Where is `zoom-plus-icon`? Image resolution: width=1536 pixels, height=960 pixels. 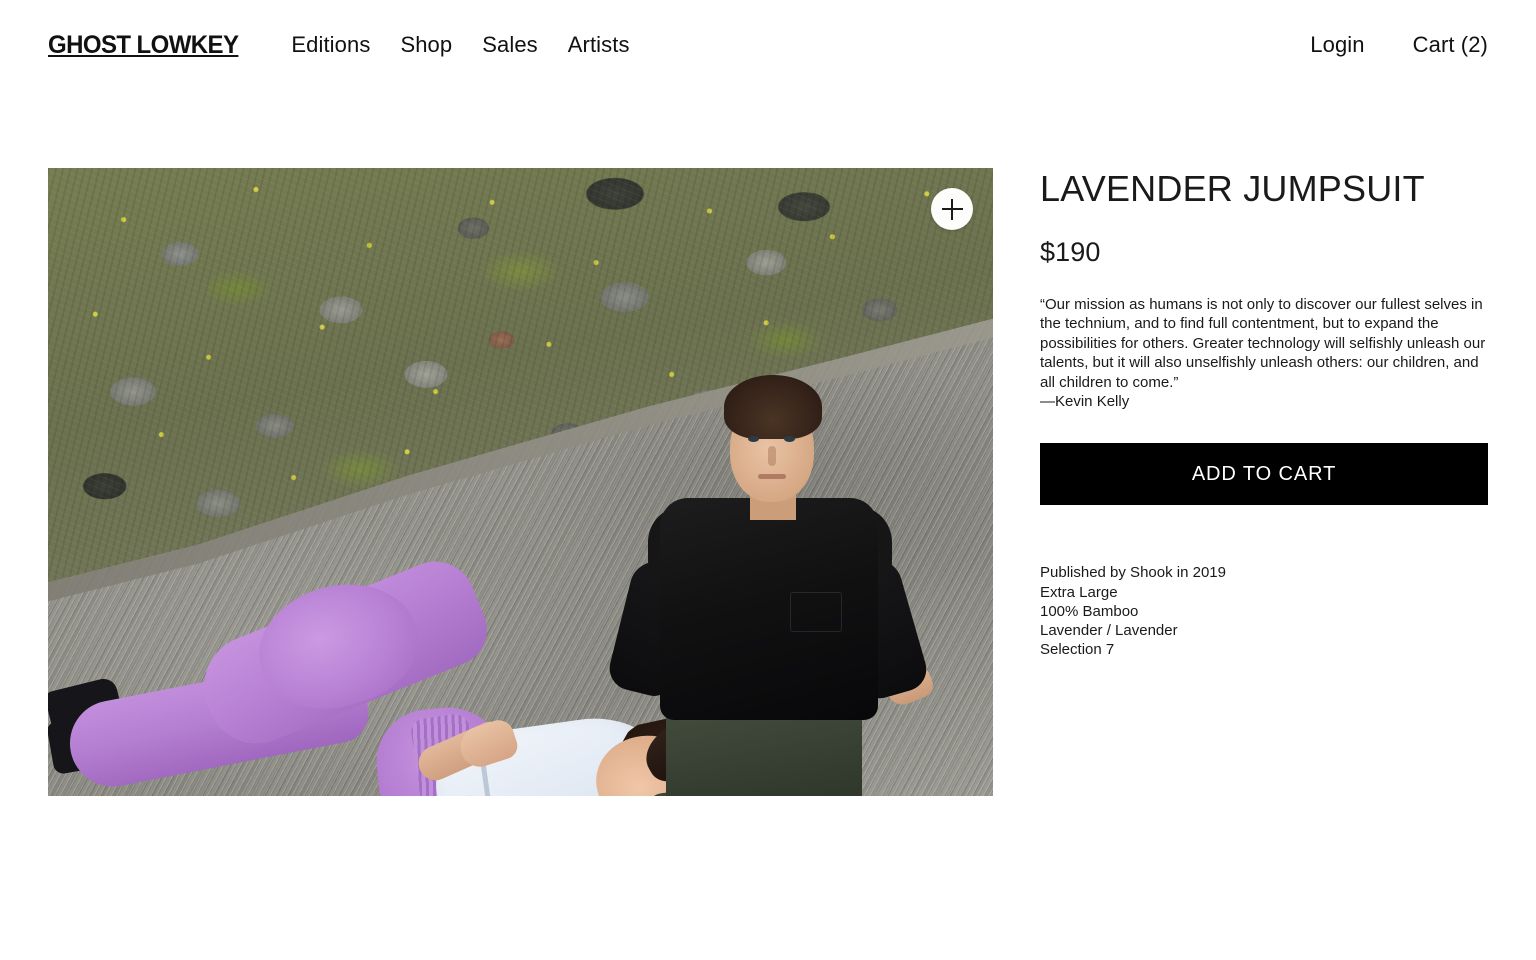 zoom-plus-icon is located at coordinates (952, 209).